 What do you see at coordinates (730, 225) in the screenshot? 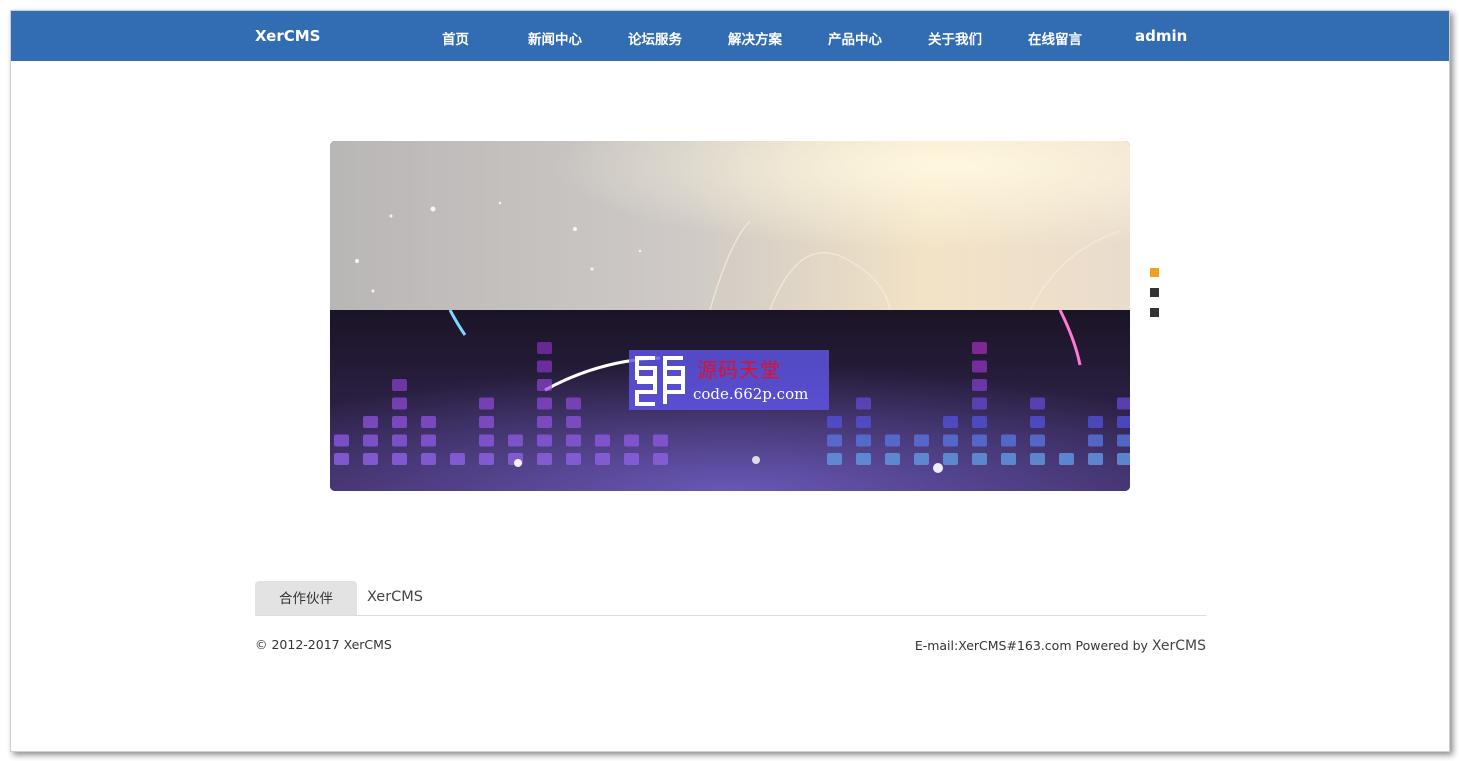
I see `banner-slide-image-top` at bounding box center [730, 225].